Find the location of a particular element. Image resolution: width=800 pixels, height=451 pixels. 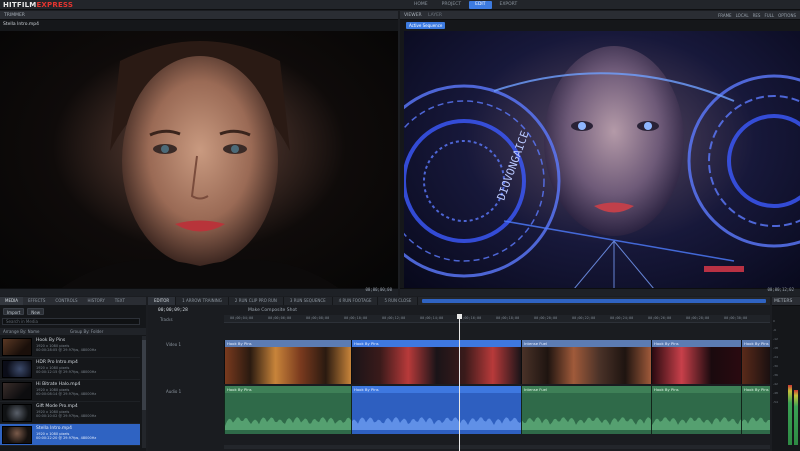

media-scroll-thumb is located at coordinates (144, 375).